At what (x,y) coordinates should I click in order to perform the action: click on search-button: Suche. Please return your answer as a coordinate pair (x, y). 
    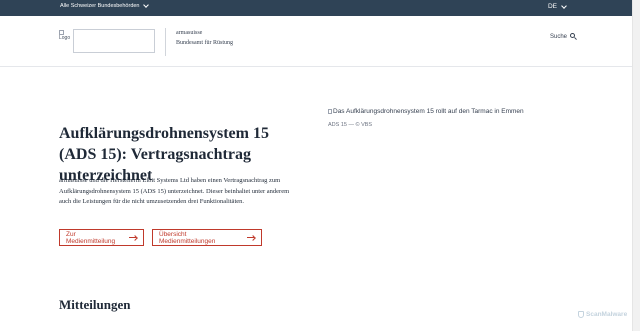
    Looking at the image, I should click on (563, 36).